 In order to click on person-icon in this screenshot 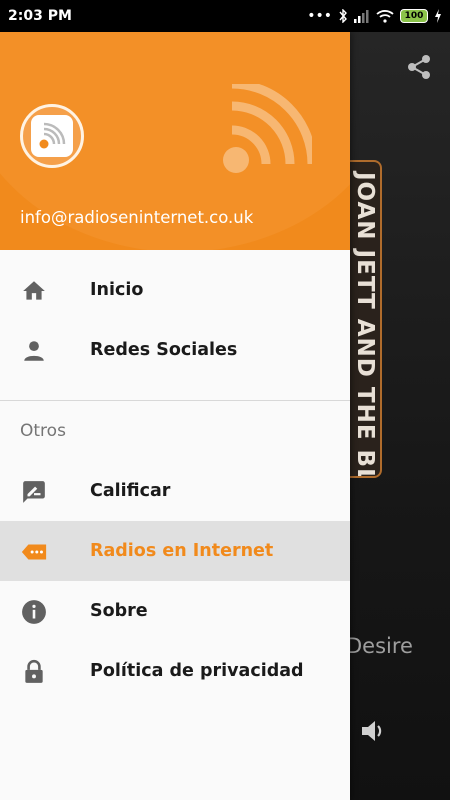, I will do `click(34, 351)`.